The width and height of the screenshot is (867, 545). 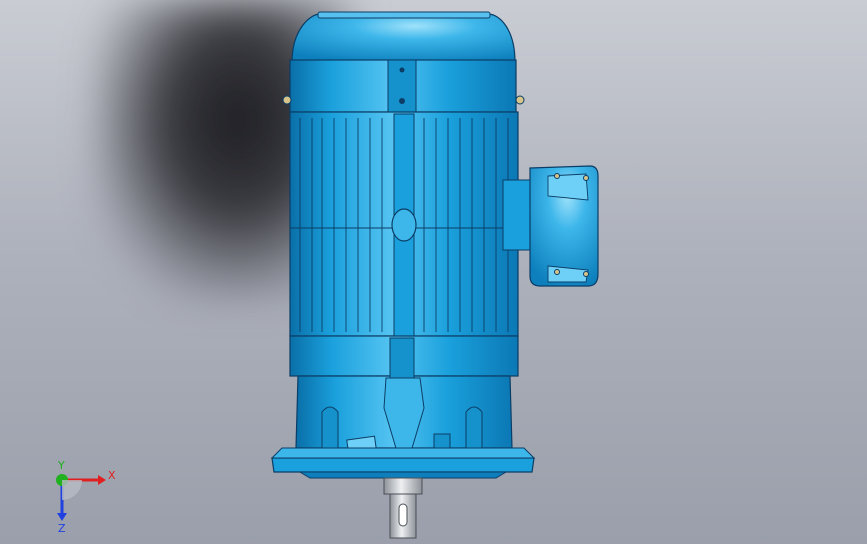 I want to click on axis-triad-icon: X Y Z, so click(x=86, y=497).